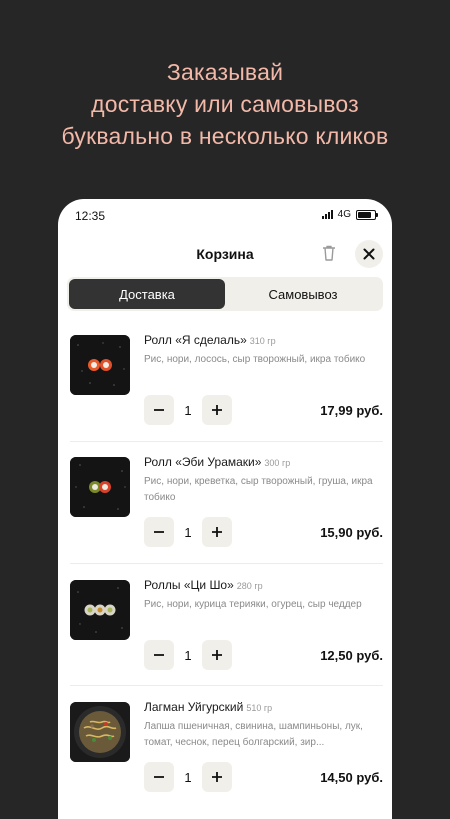 Image resolution: width=450 pixels, height=819 pixels. I want to click on cart-header: Корзина, so click(225, 255).